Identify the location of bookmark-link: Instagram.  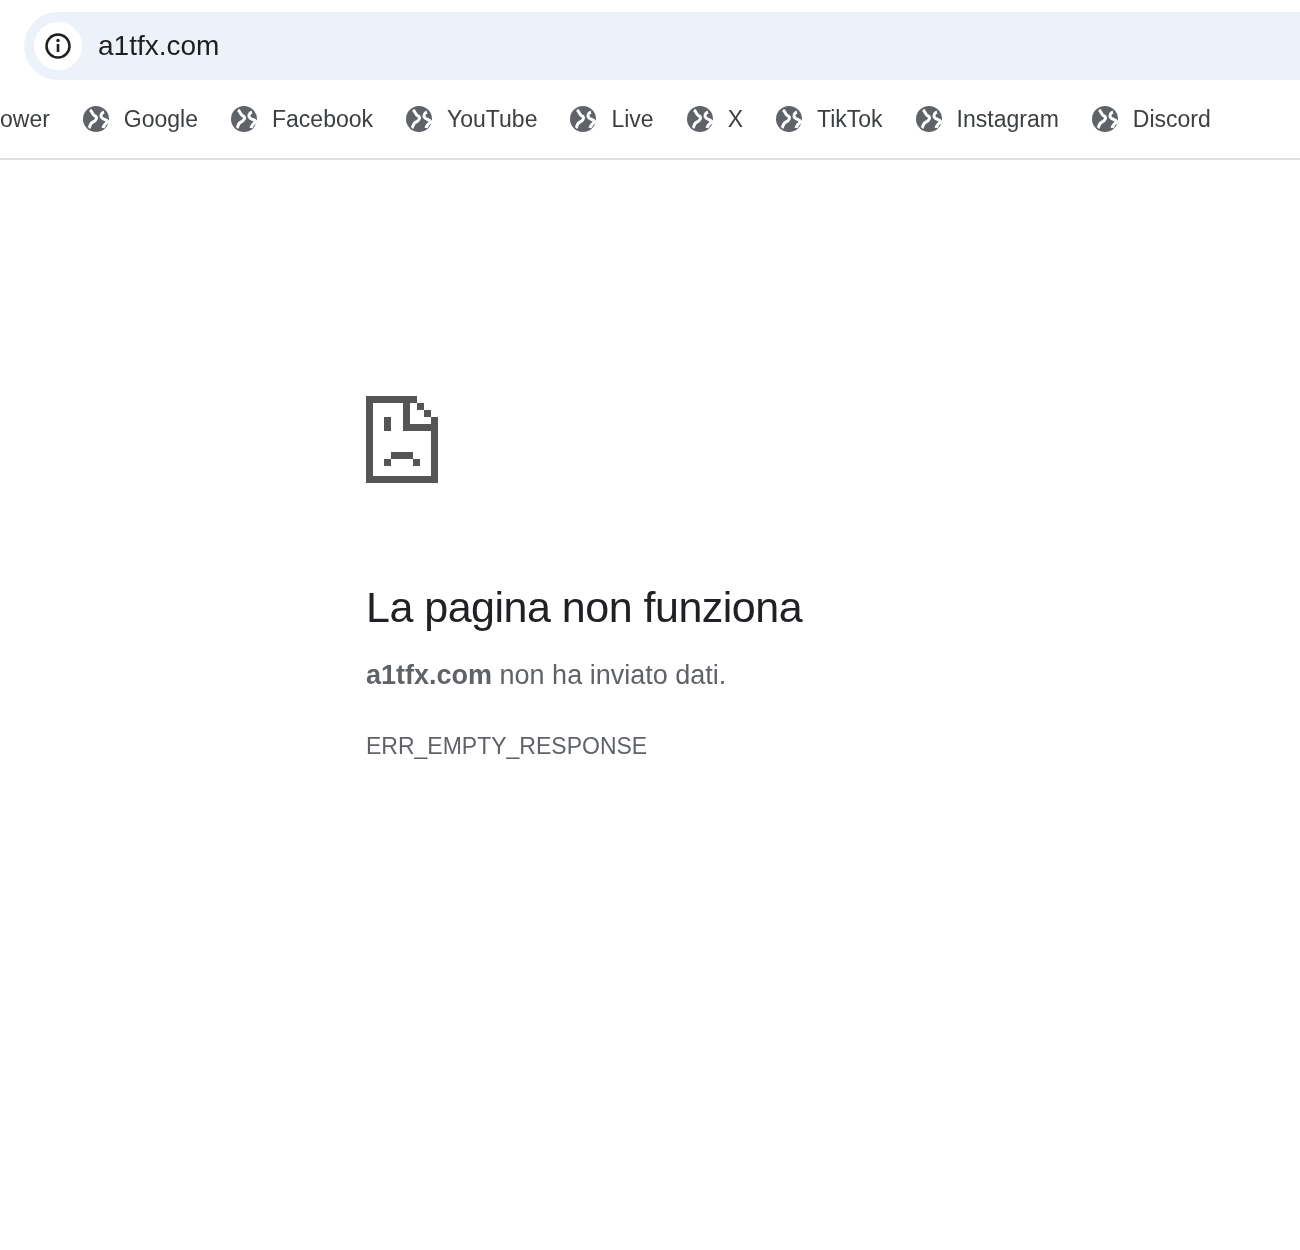
(986, 119).